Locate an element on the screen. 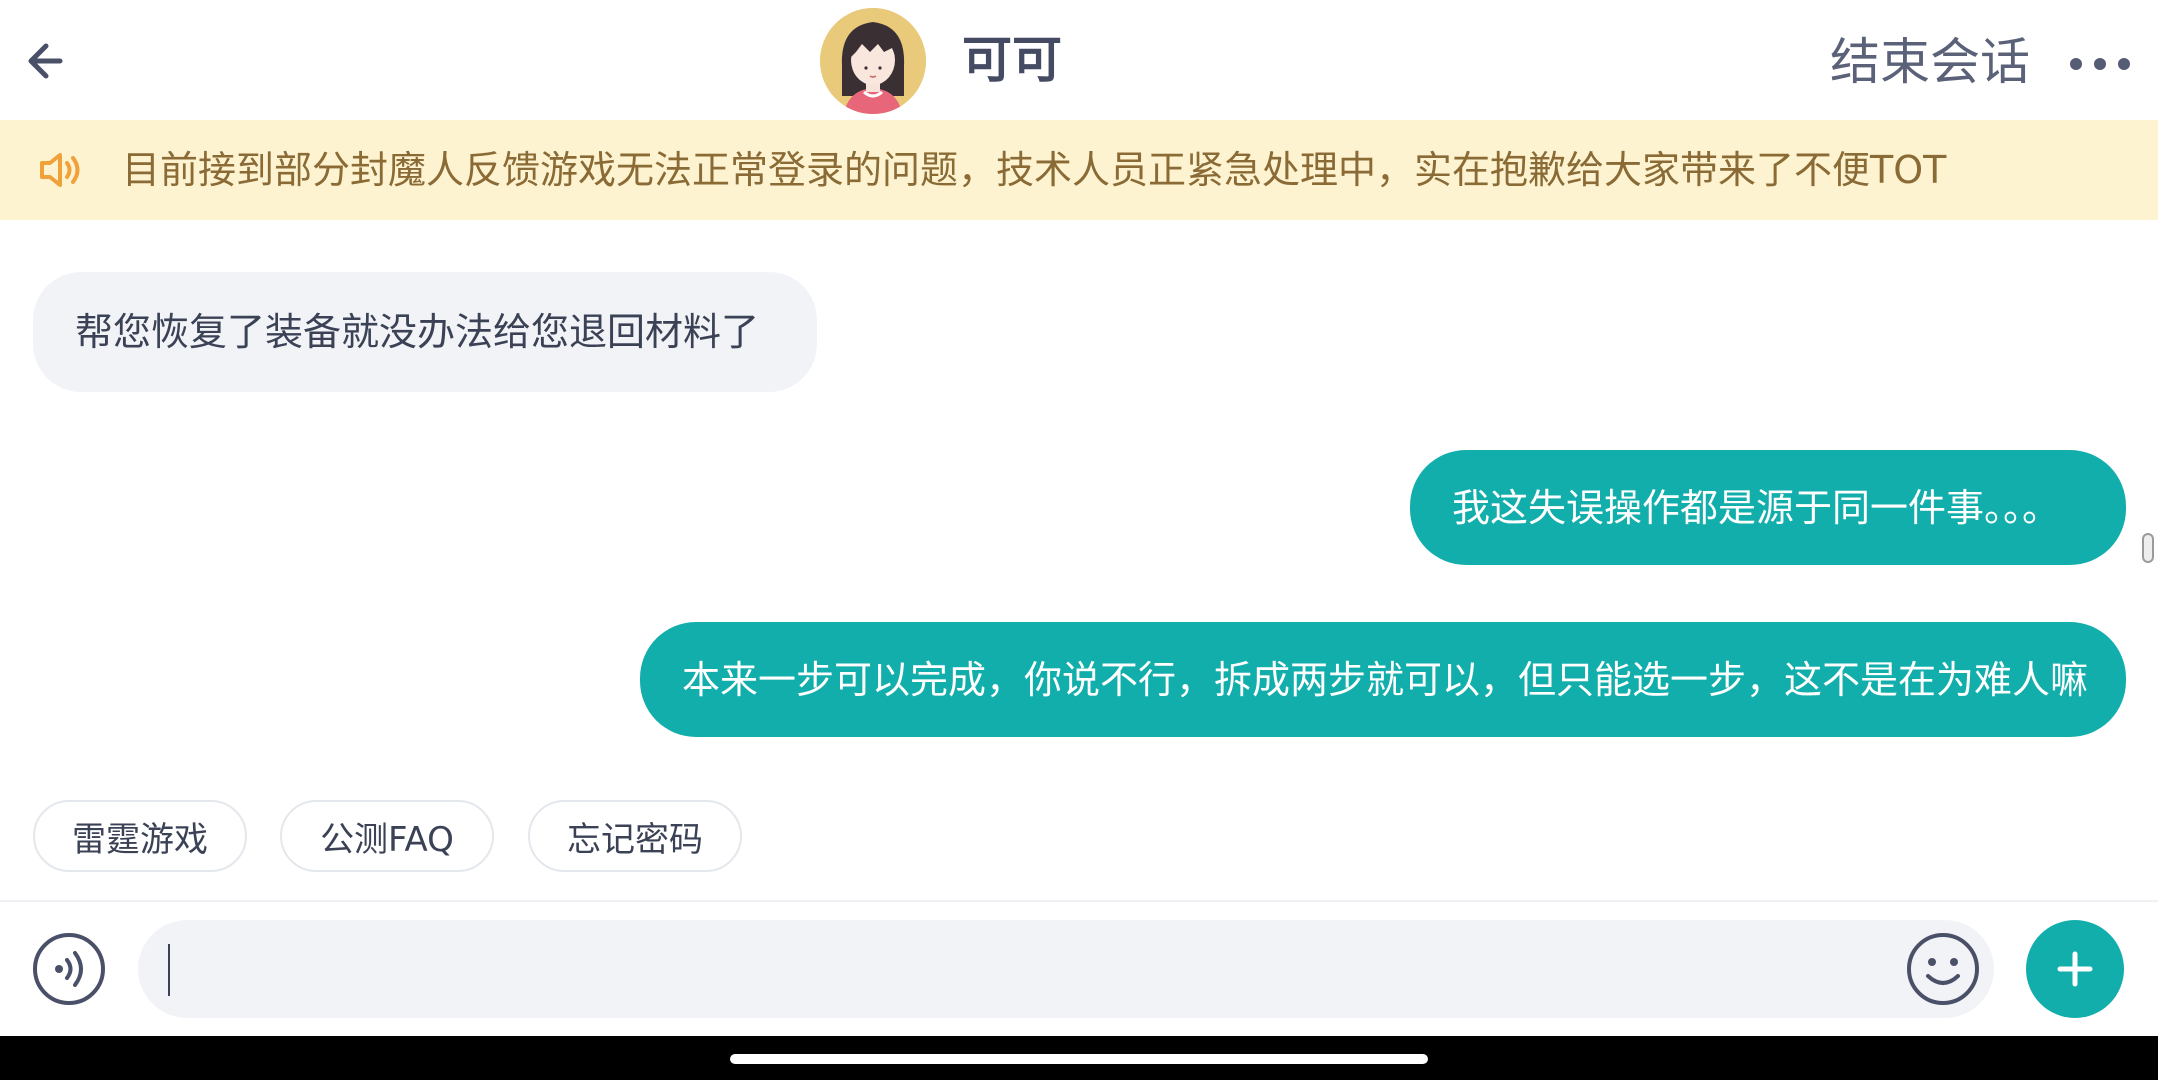 The image size is (2158, 1080). plus-icon is located at coordinates (2075, 969).